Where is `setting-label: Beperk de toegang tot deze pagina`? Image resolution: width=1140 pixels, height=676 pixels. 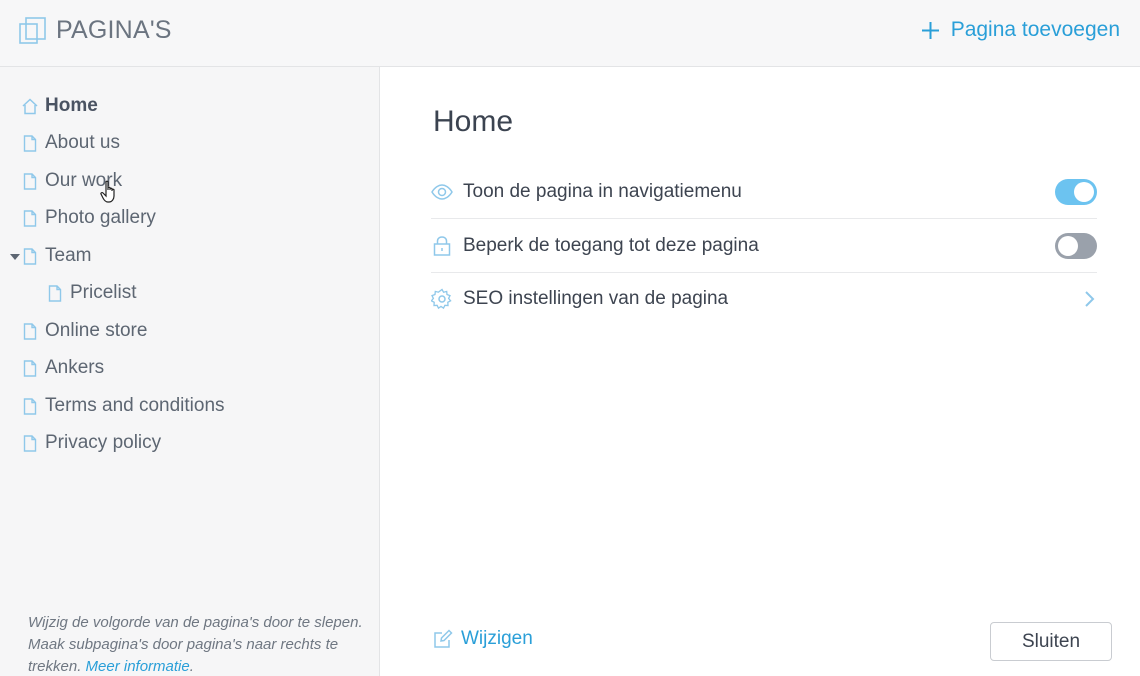
setting-label: Beperk de toegang tot deze pagina is located at coordinates (611, 245).